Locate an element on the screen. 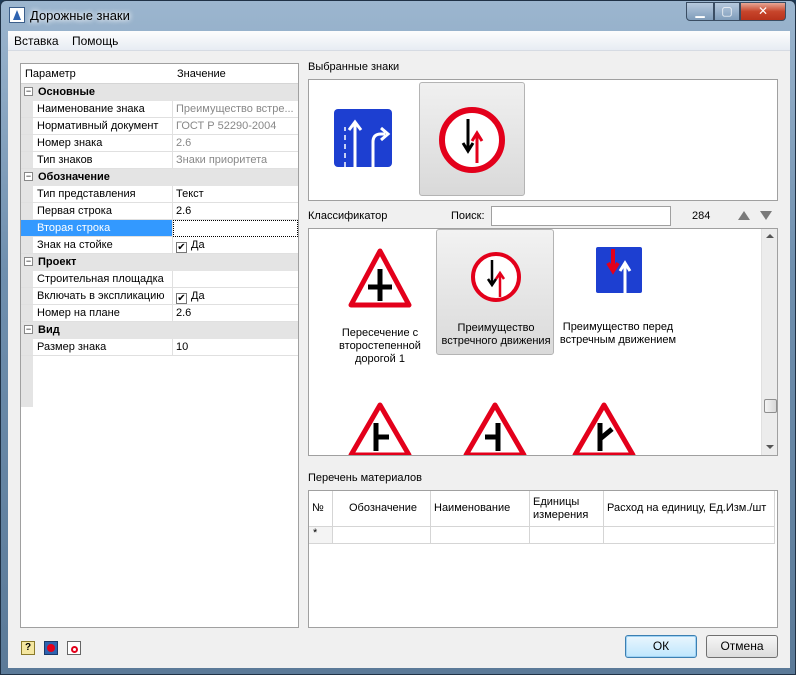 The image size is (796, 675). lane-direction-sign-icon is located at coordinates (363, 138).